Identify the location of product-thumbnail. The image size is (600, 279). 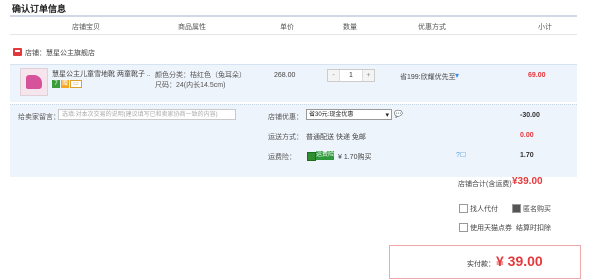
(34, 82).